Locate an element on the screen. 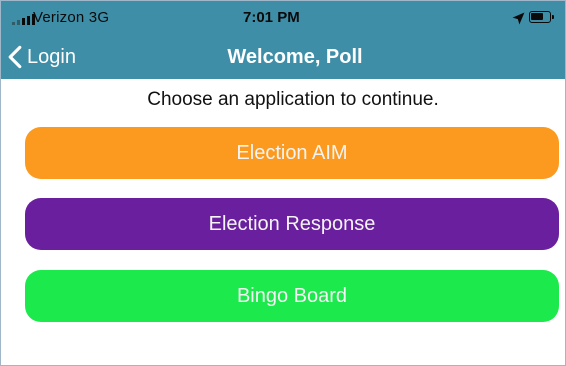  status-bar: Verizon 3G 7:01 PM is located at coordinates (283, 18).